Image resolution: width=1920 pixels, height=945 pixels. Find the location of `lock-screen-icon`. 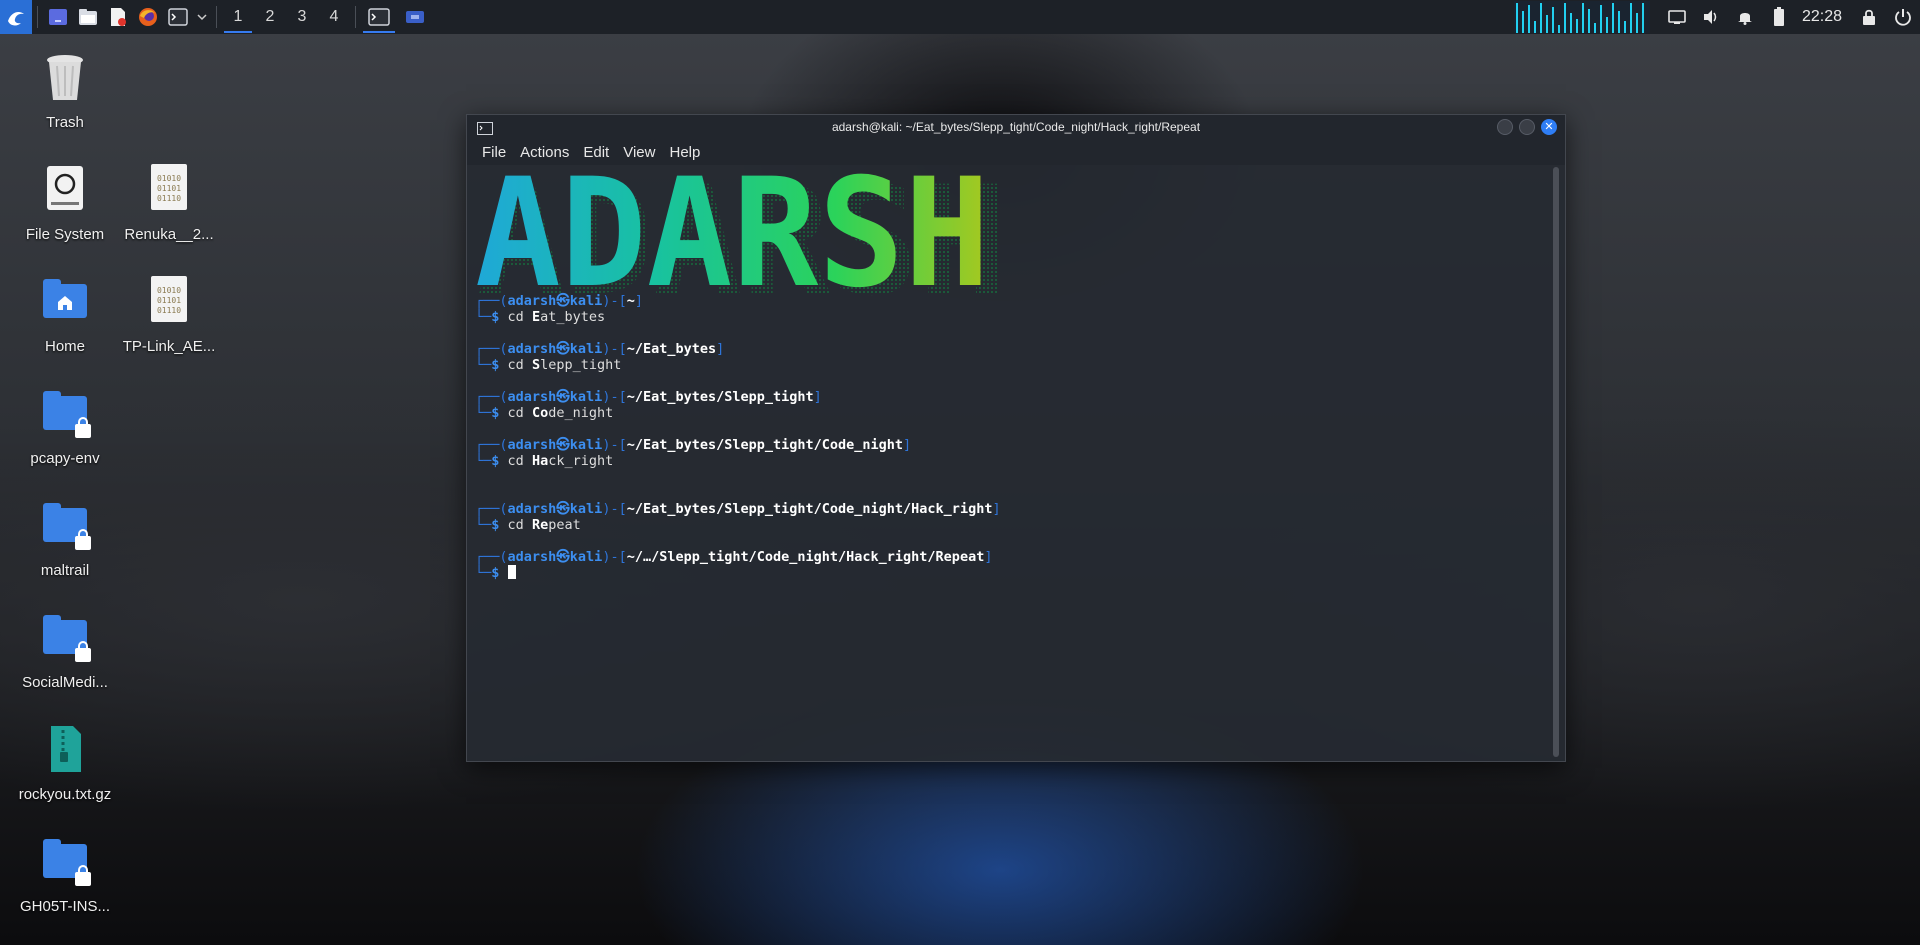

lock-screen-icon is located at coordinates (1869, 17).